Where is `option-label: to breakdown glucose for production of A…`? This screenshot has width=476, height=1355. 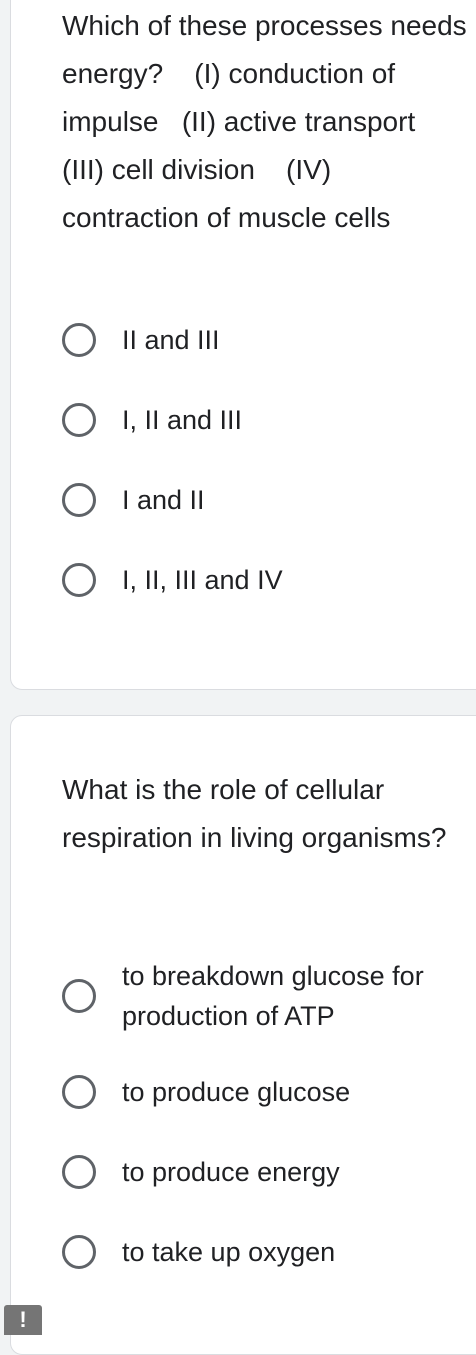
option-label: to breakdown glucose for production of A… is located at coordinates (273, 996).